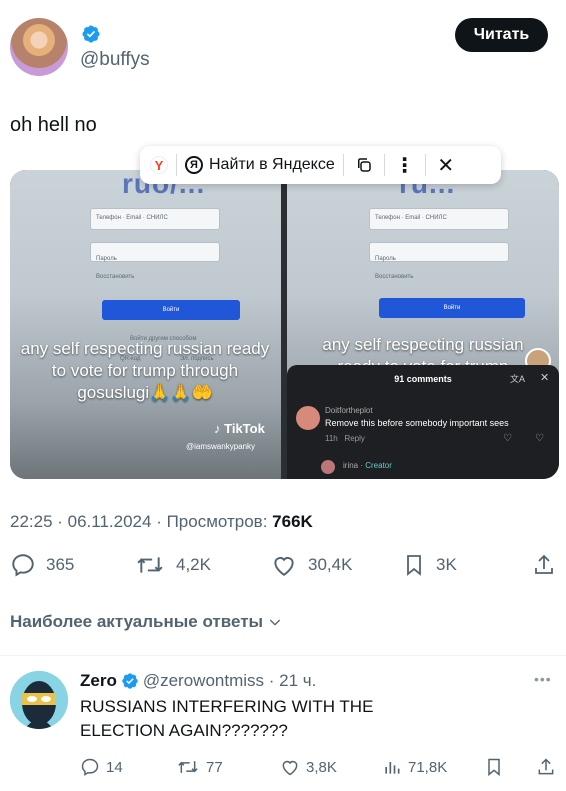  What do you see at coordinates (132, 218) in the screenshot?
I see `login-field-placeholder: Телефон · Email · СНИЛС` at bounding box center [132, 218].